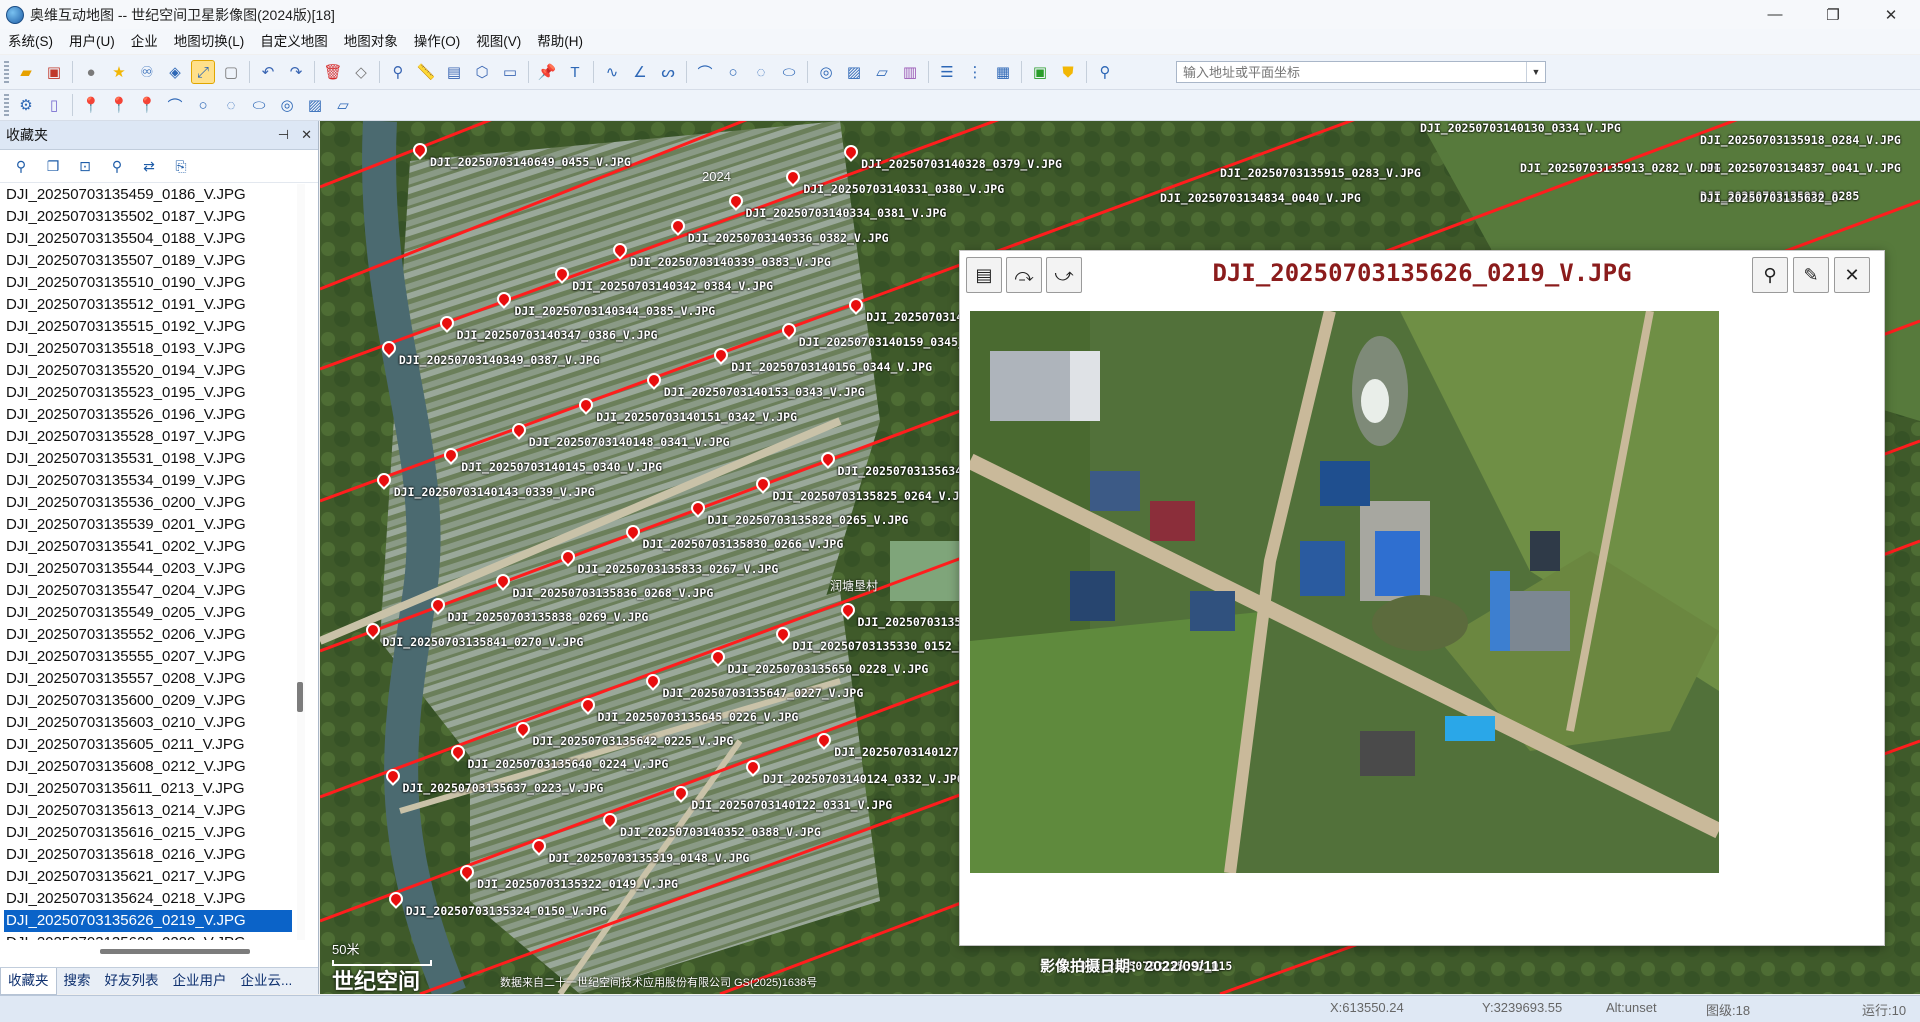 The image size is (1920, 1022). Describe the element at coordinates (26, 105) in the screenshot. I see `settings-gear-icon: ⚙` at that location.